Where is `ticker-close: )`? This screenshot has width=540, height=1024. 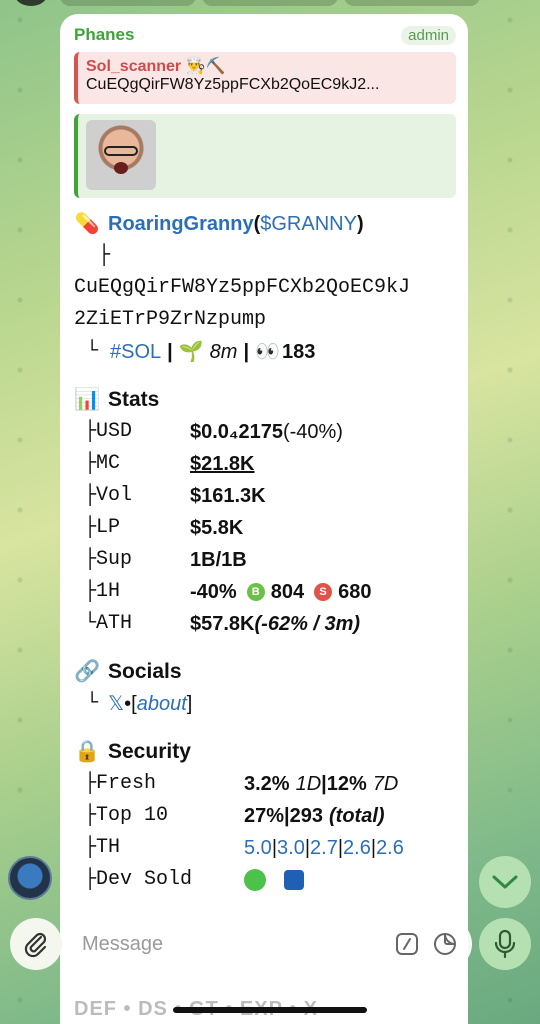
ticker-close: ) is located at coordinates (360, 224).